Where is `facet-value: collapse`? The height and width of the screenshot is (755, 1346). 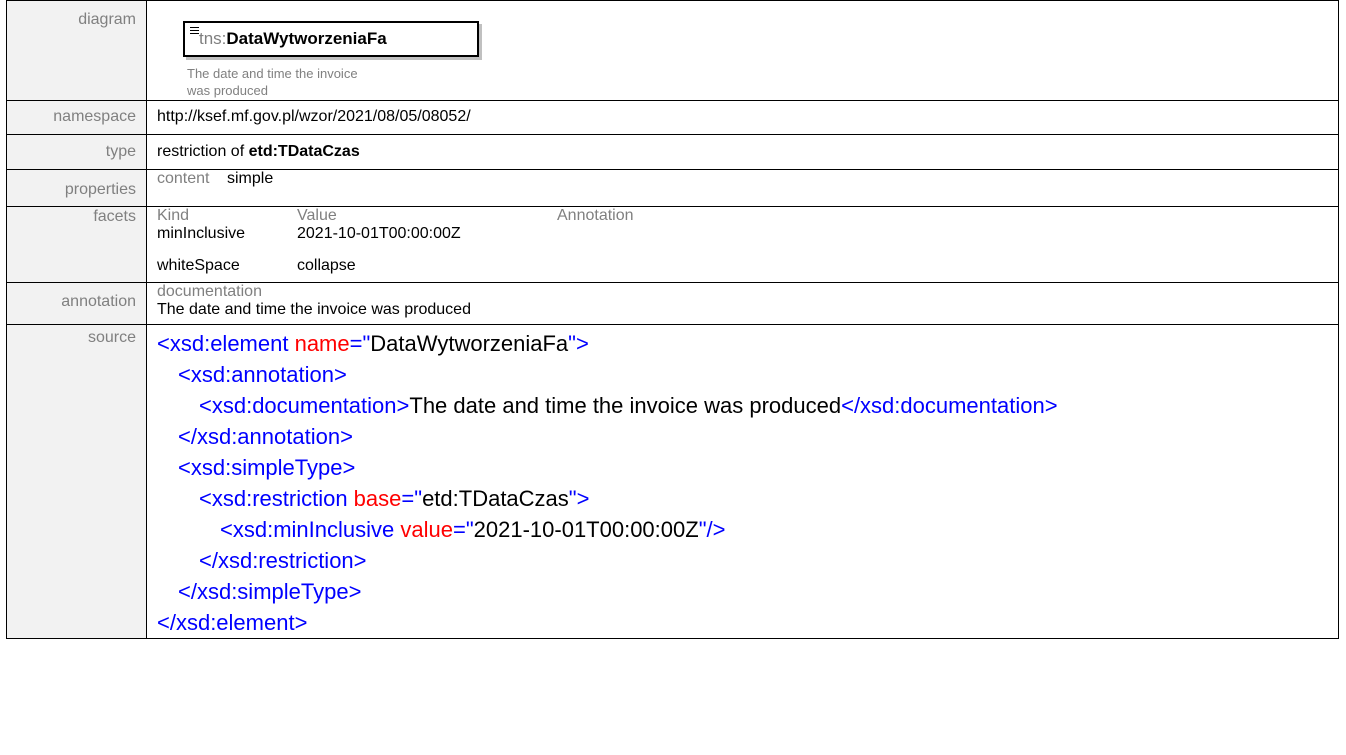 facet-value: collapse is located at coordinates (326, 265).